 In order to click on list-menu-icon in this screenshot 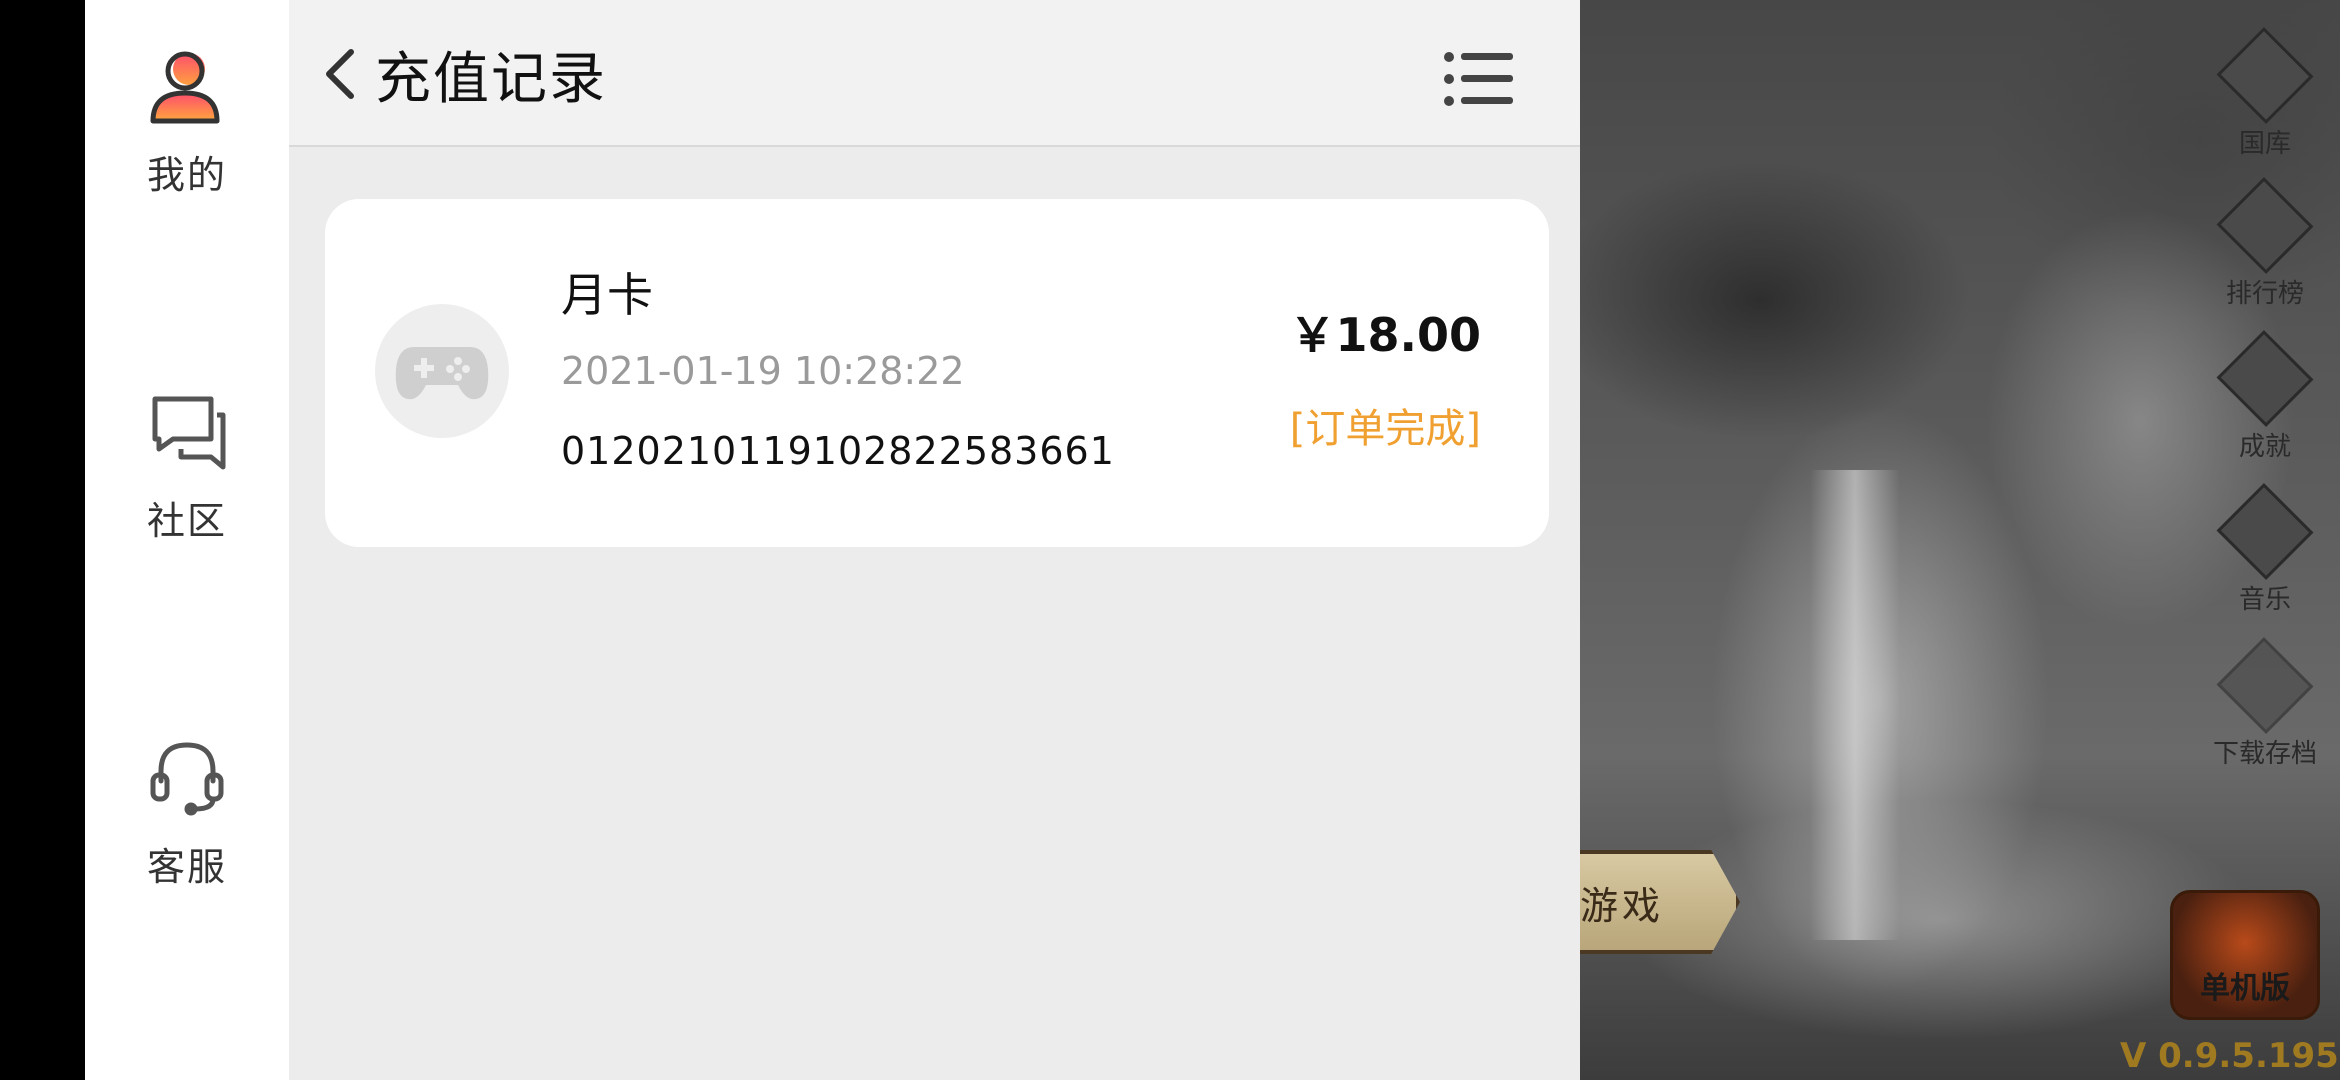, I will do `click(1478, 79)`.